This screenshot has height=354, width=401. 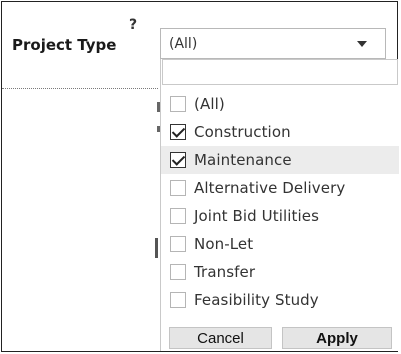 I want to click on option-feasibility-study: Feasibility Study, so click(x=280, y=300).